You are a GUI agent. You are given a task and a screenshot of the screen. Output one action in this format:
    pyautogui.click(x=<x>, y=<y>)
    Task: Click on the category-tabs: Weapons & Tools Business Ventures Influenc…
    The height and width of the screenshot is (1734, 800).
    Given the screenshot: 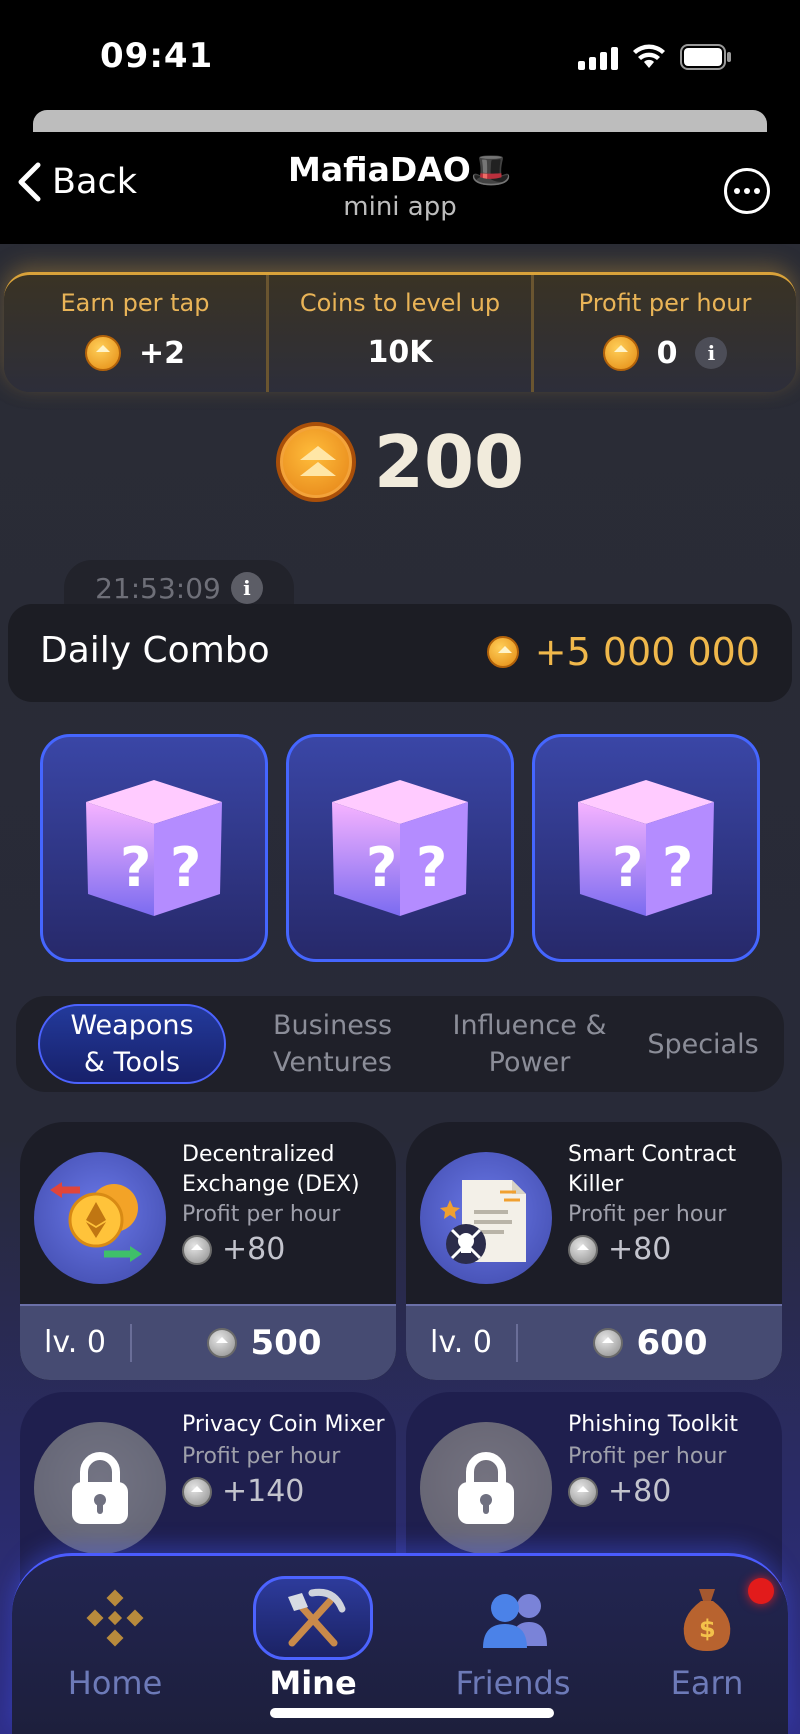 What is the action you would take?
    pyautogui.click(x=400, y=1044)
    